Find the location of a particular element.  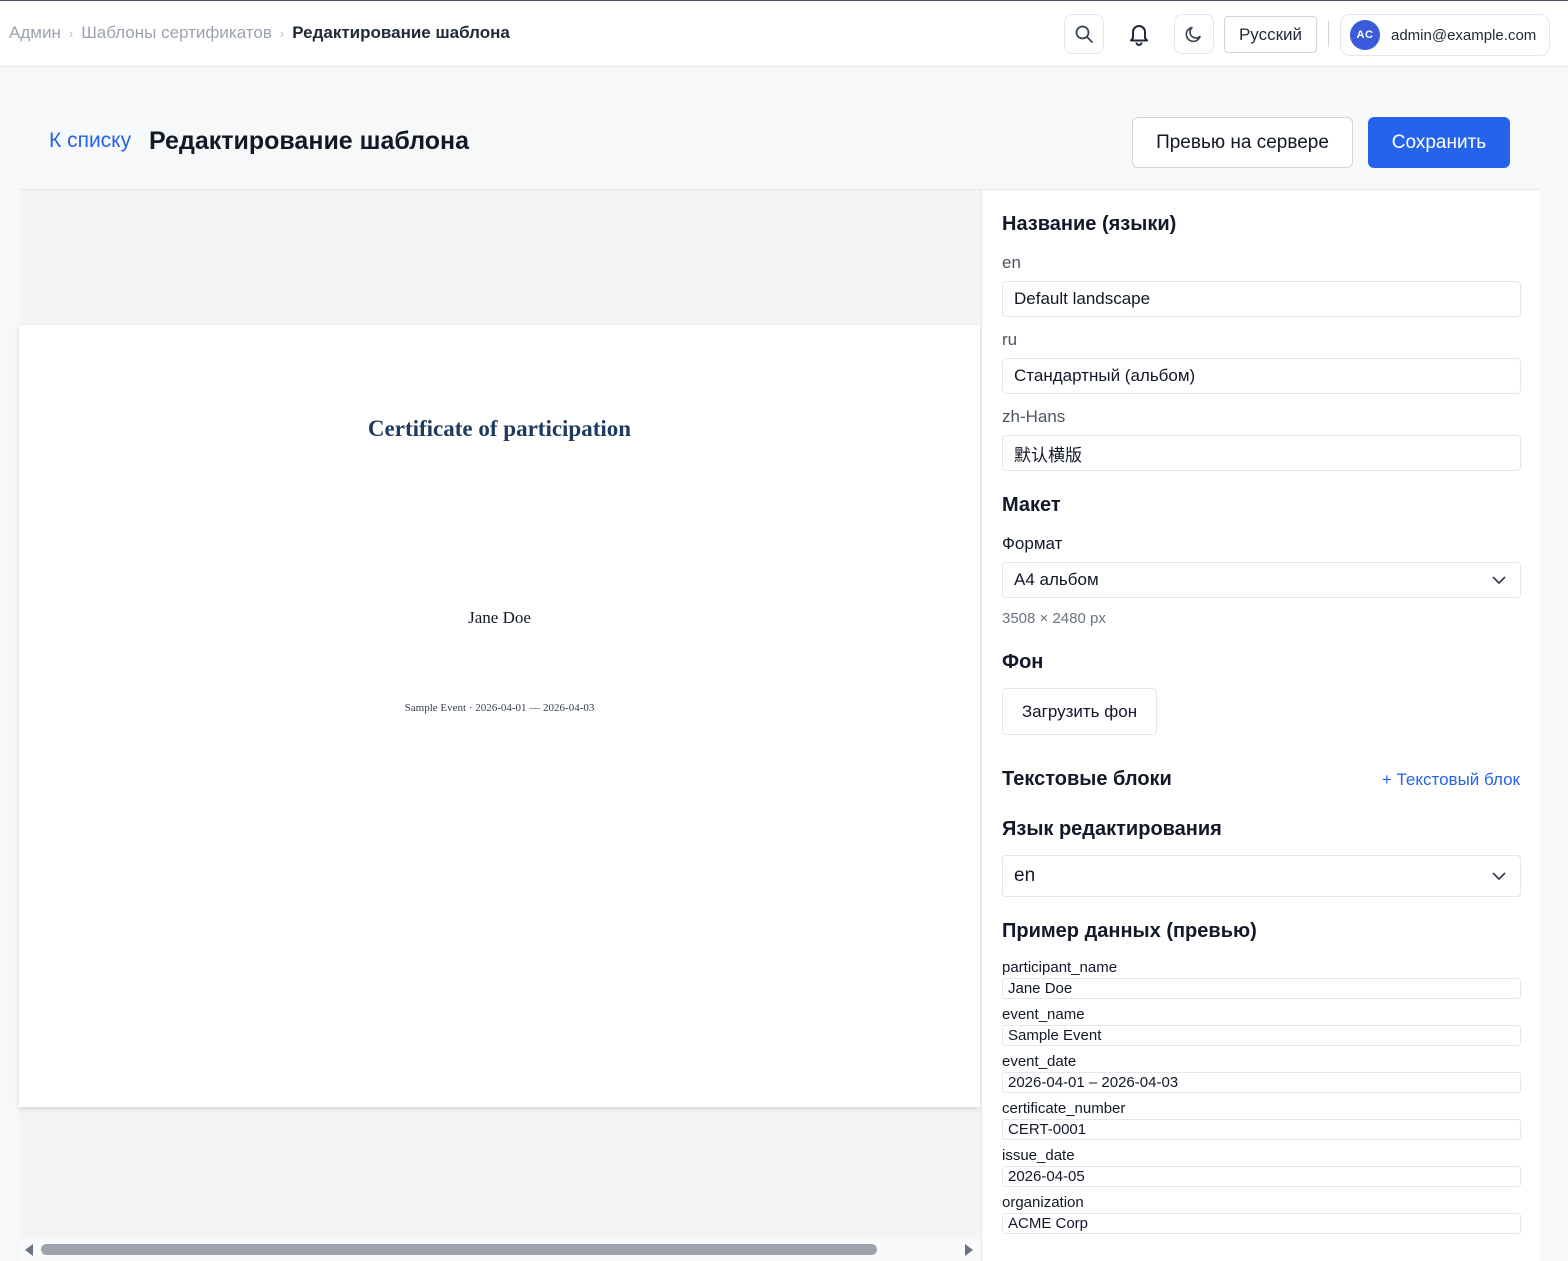

layout-heading: Макет is located at coordinates (1031, 505).